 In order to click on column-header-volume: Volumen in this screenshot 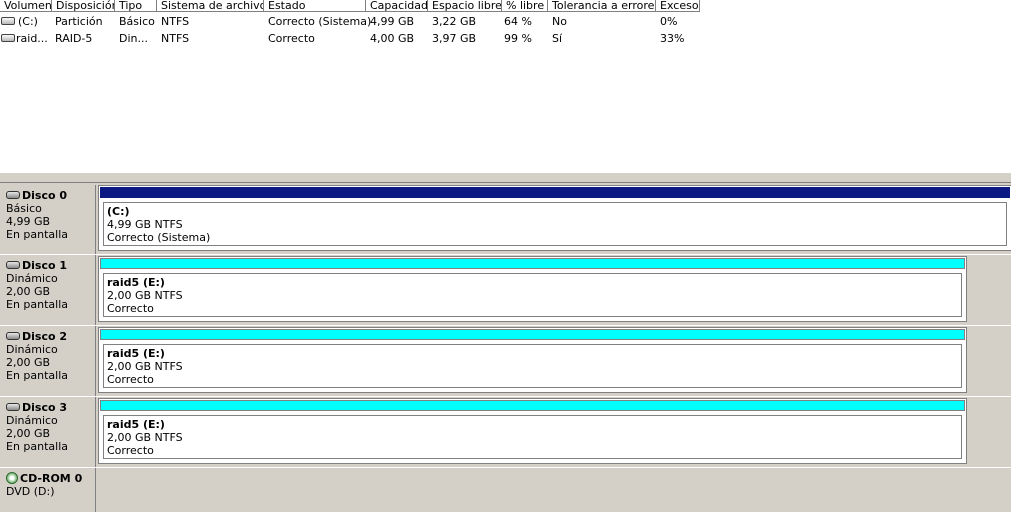, I will do `click(26, 6)`.